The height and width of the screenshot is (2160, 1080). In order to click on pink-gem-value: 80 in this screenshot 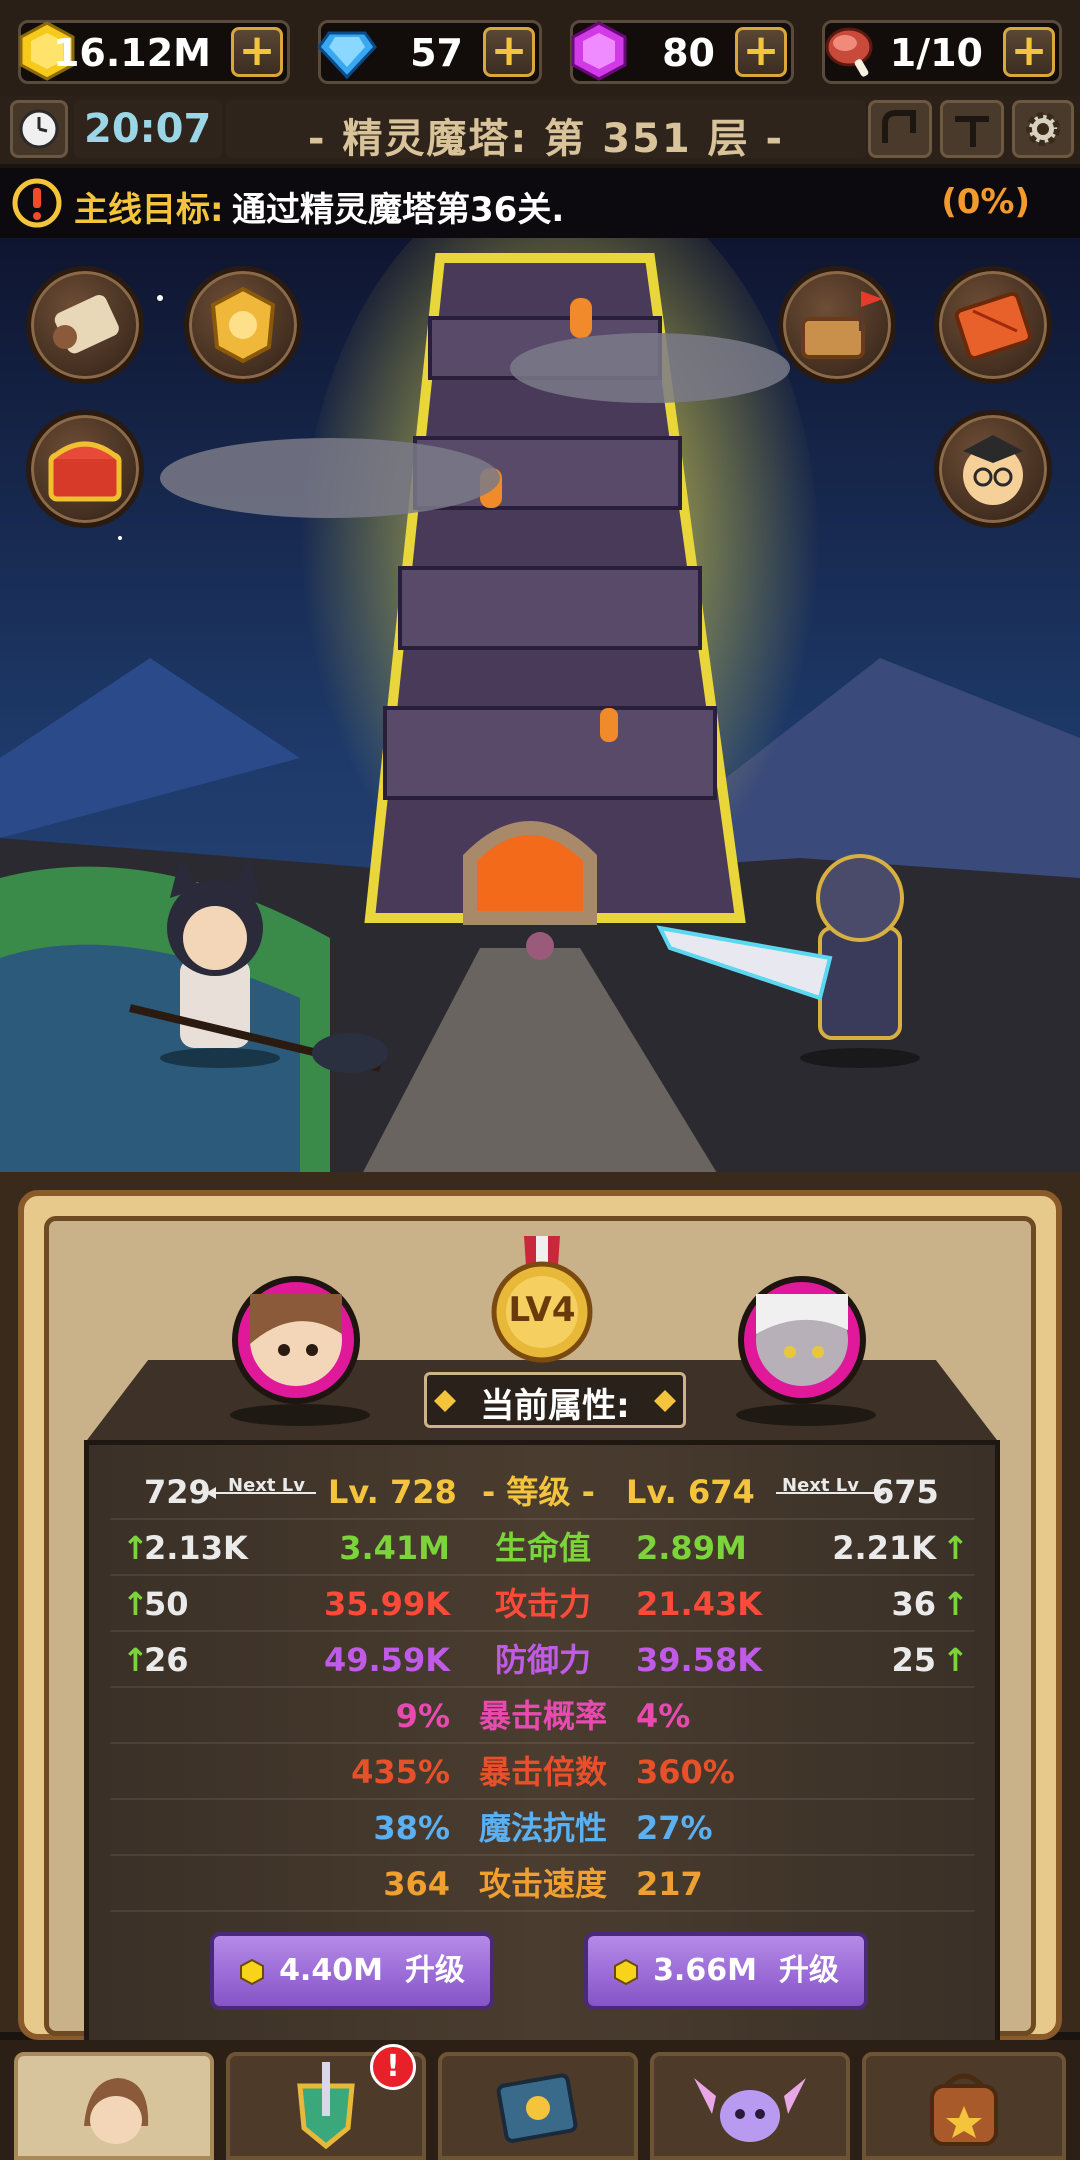, I will do `click(688, 53)`.